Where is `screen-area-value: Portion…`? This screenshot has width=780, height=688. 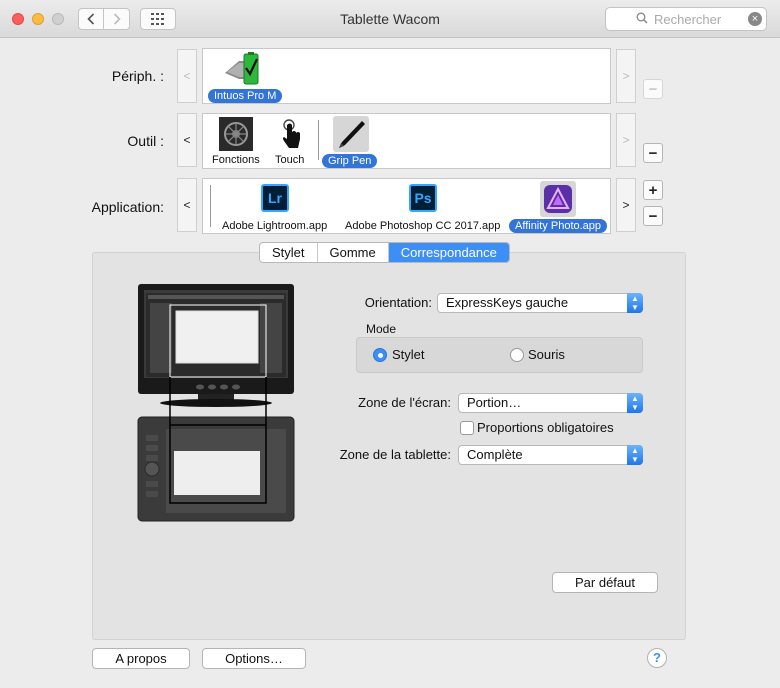
screen-area-value: Portion… is located at coordinates (494, 402).